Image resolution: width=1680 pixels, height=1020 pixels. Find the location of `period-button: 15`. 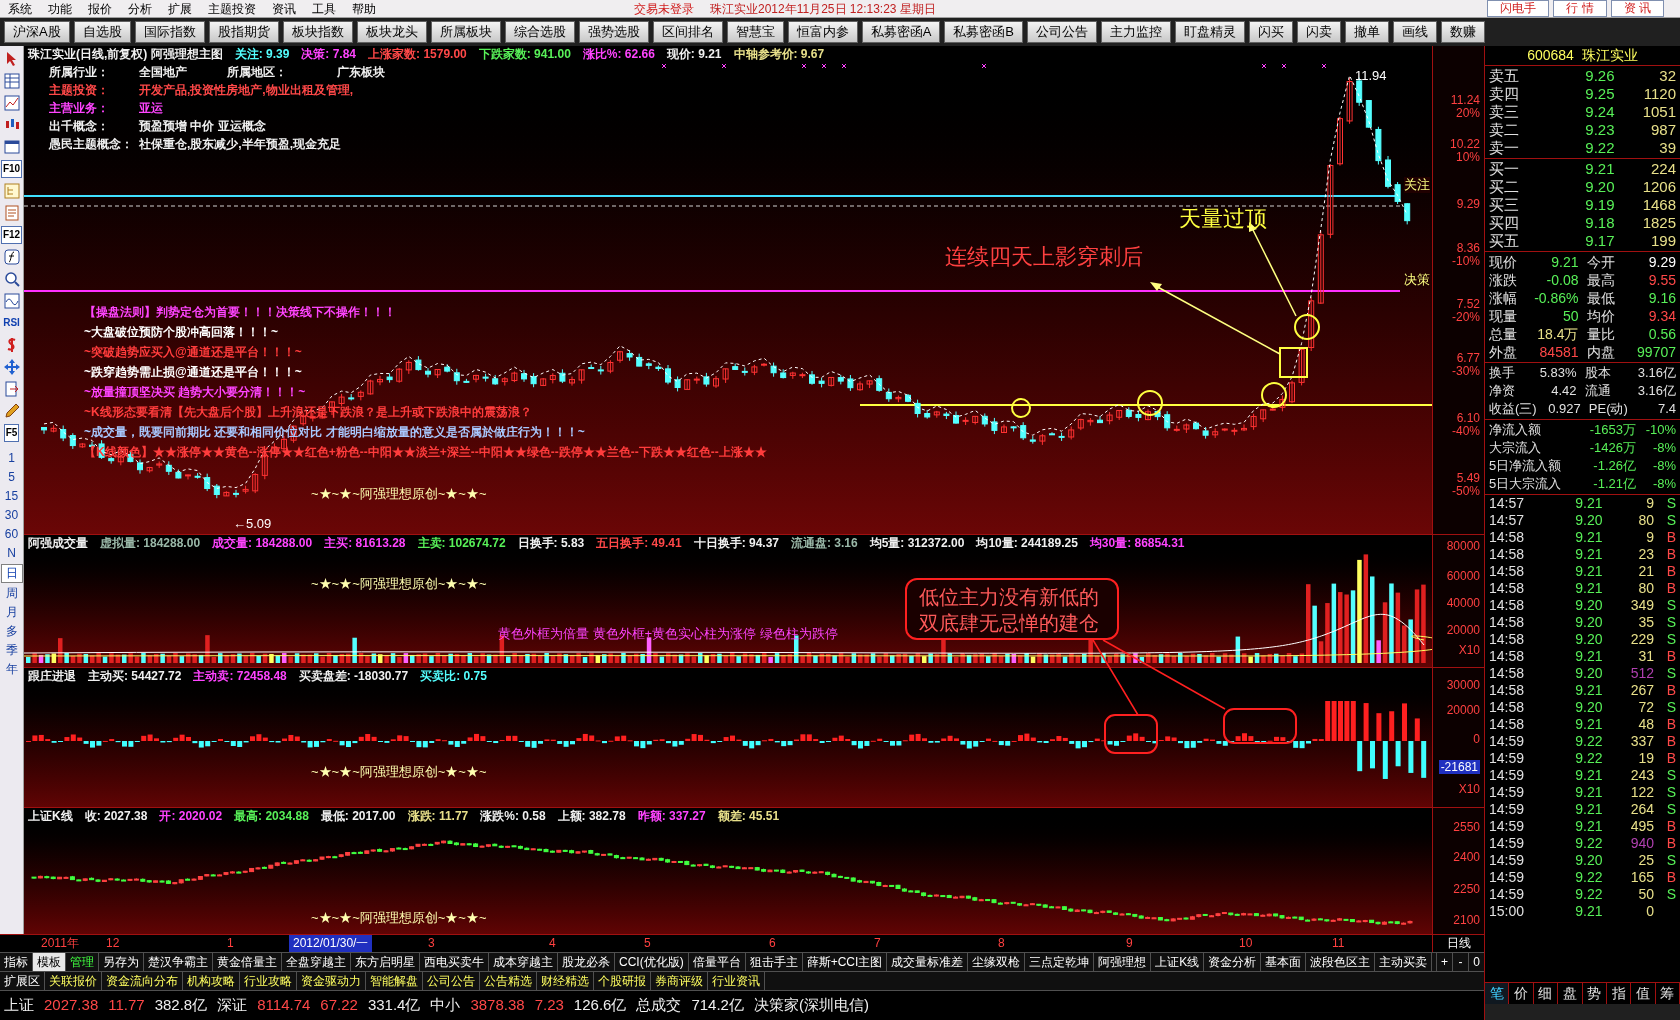

period-button: 15 is located at coordinates (11, 496).